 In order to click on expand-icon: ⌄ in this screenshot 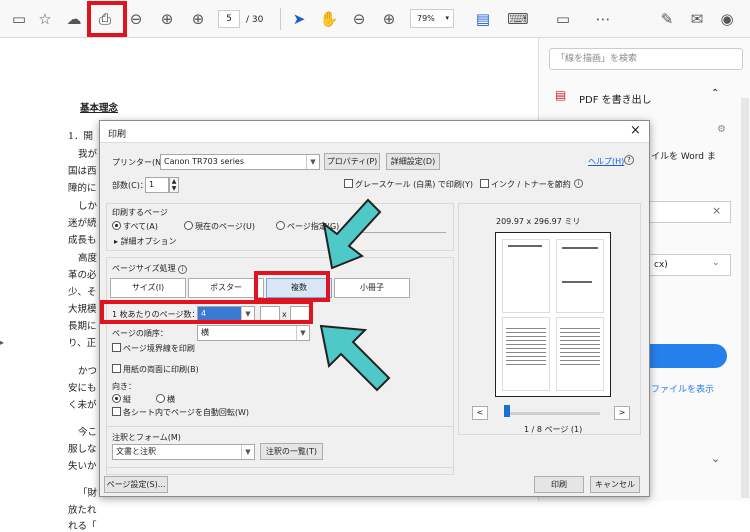, I will do `click(715, 458)`.